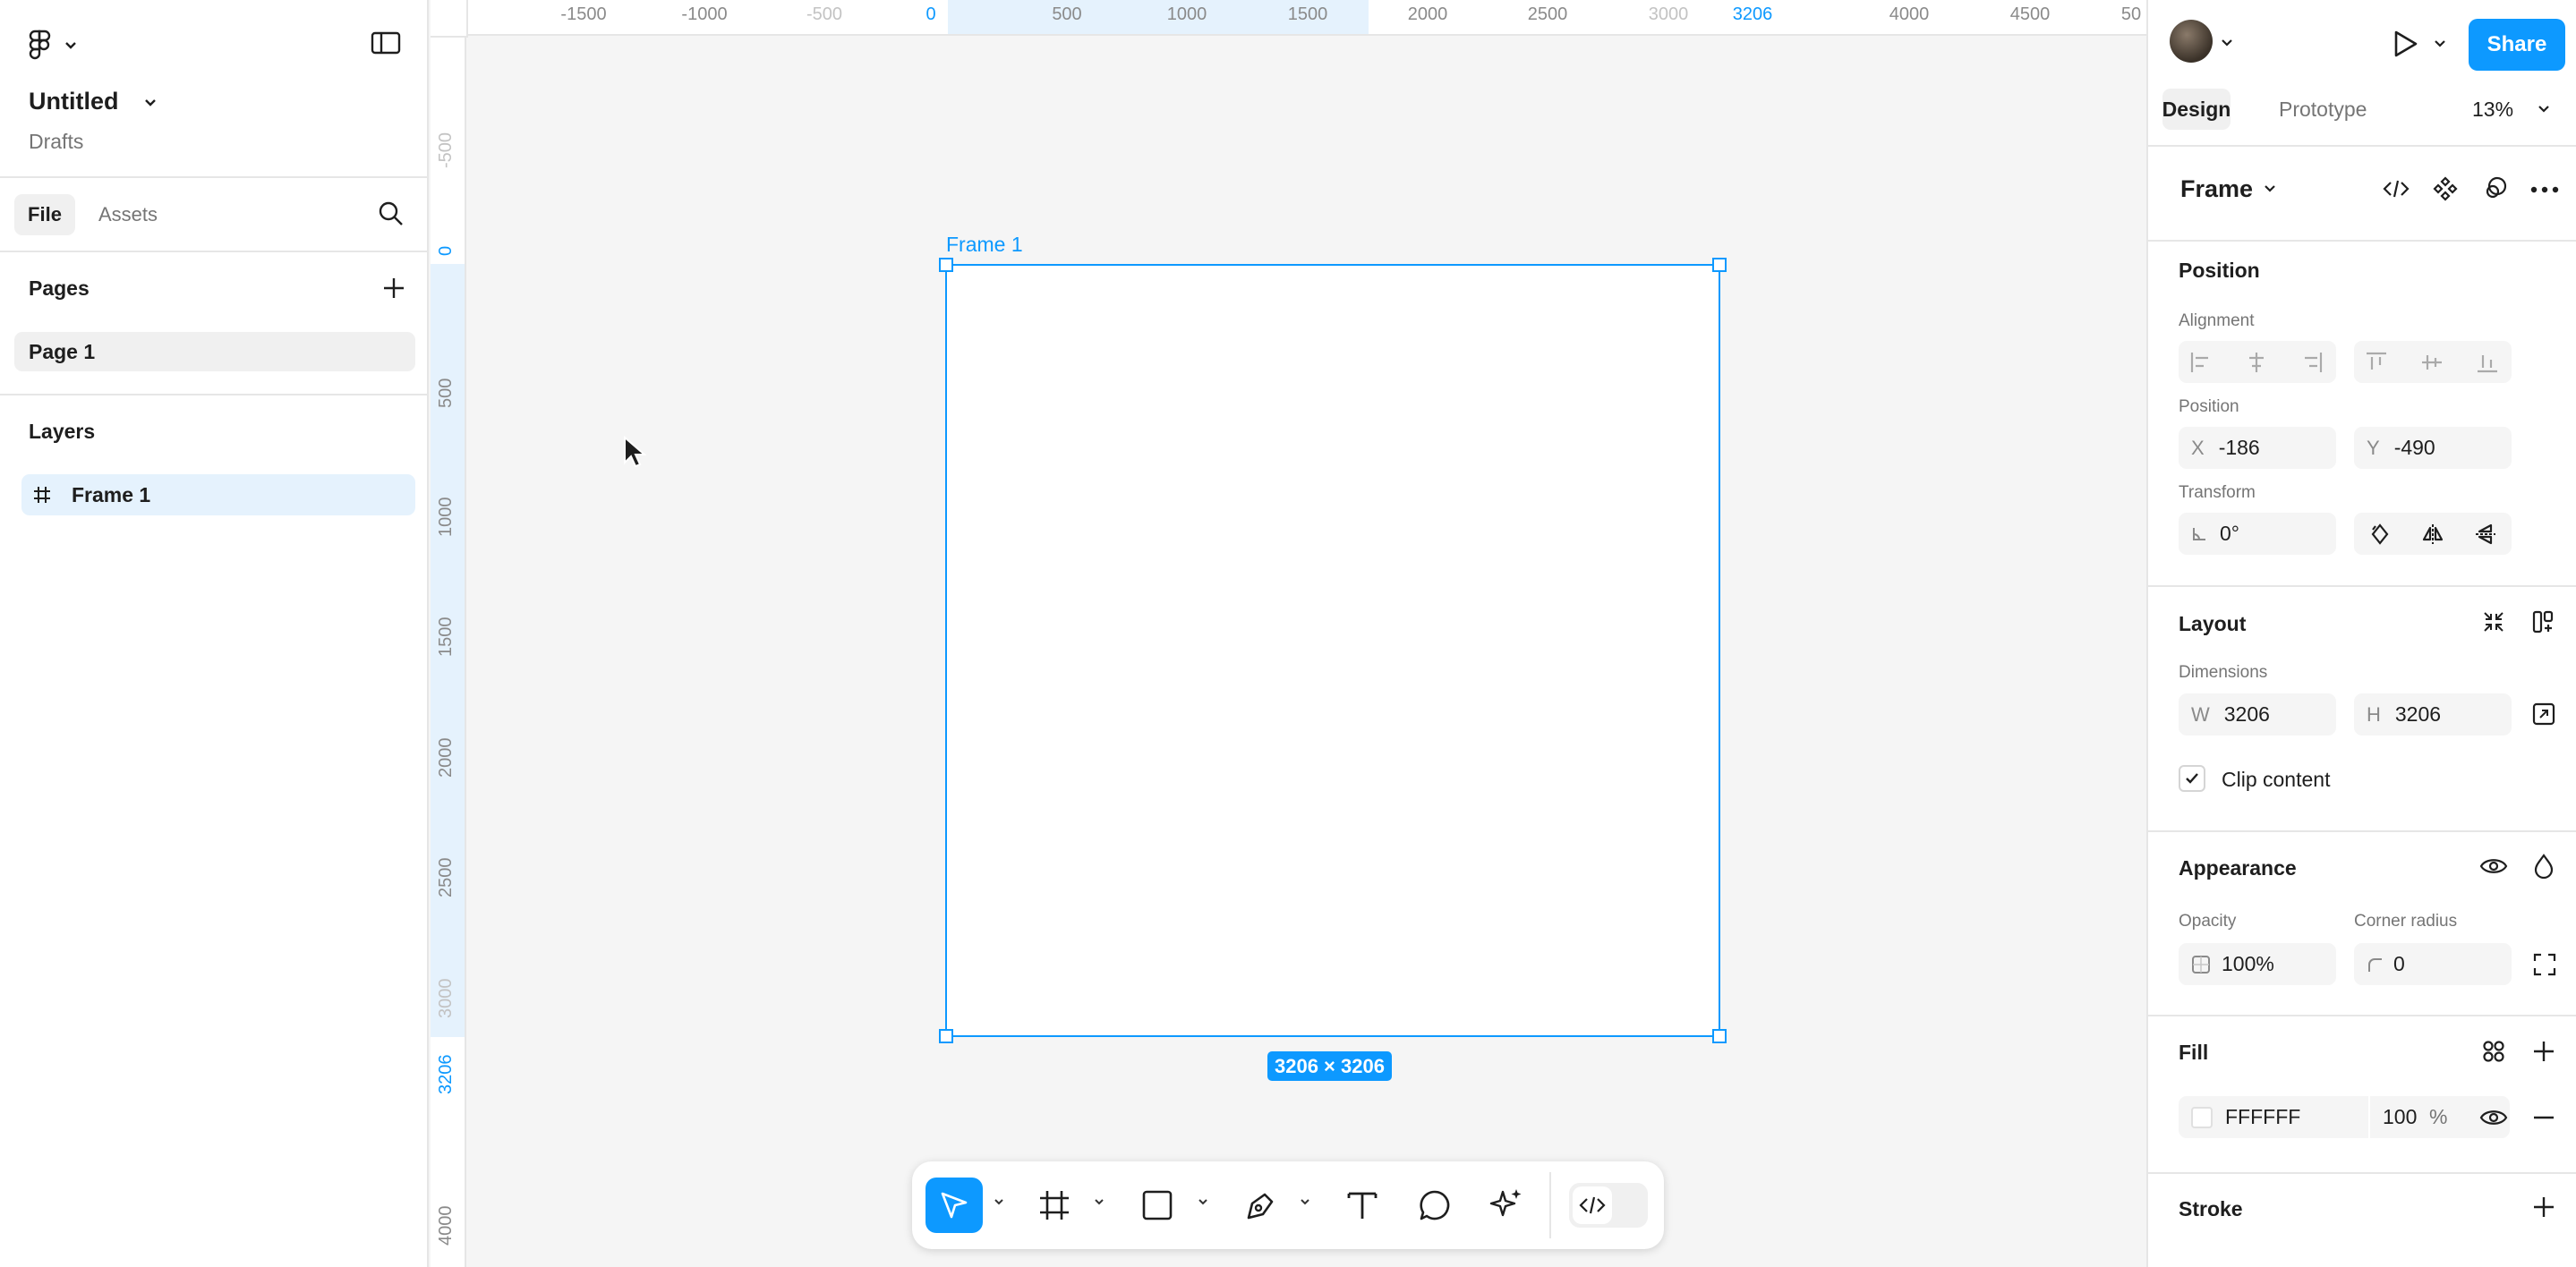  Describe the element at coordinates (1067, 14) in the screenshot. I see `ruler-tick-label: 500` at that location.